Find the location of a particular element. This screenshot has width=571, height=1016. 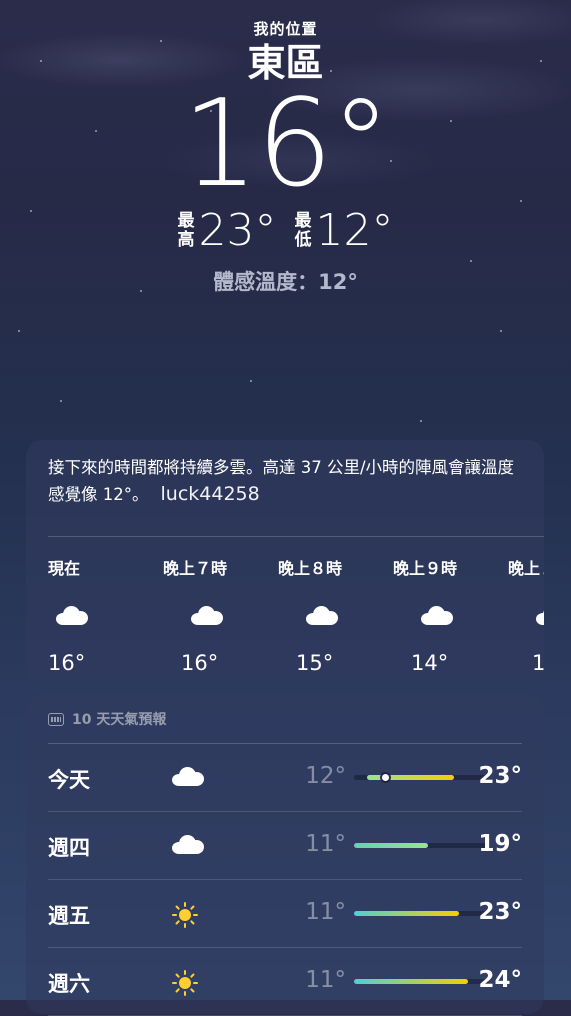

low-label-char-1: 最 is located at coordinates (303, 220).